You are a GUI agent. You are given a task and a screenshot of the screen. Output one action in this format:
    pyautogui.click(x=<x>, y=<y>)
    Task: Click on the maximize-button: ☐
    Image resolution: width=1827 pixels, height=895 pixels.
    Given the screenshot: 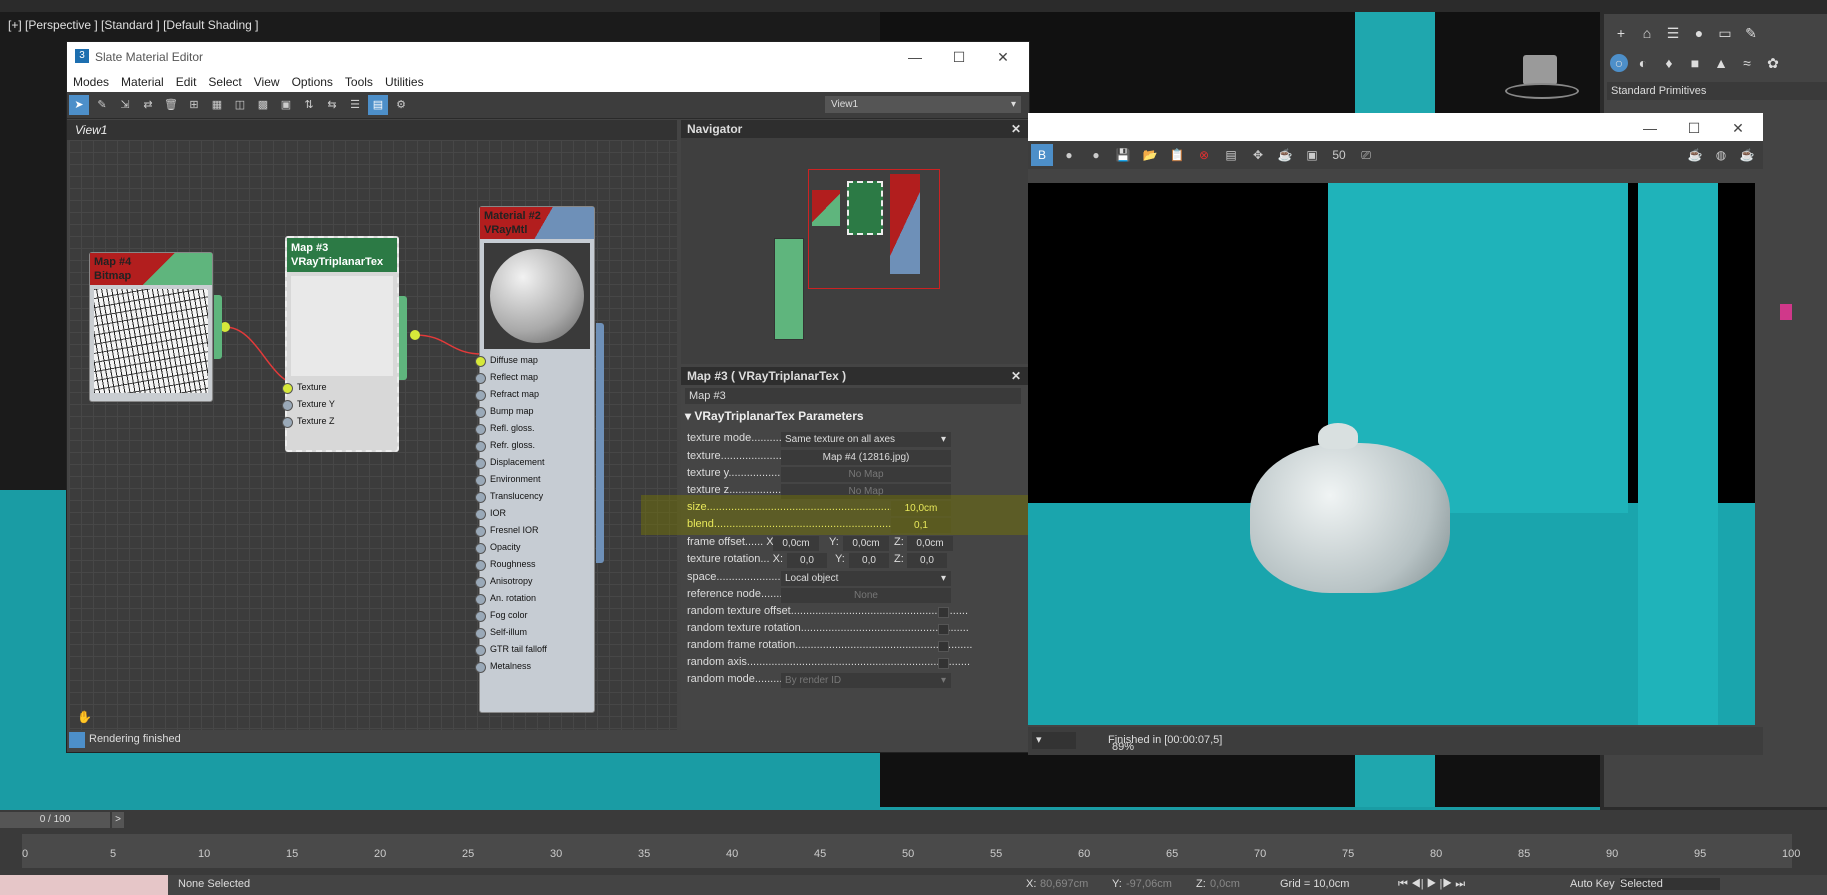 What is the action you would take?
    pyautogui.click(x=959, y=57)
    